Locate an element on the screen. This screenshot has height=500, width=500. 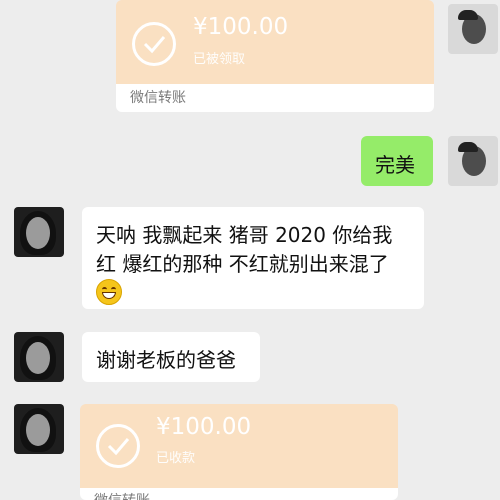
message-text: 完美 is located at coordinates (395, 165).